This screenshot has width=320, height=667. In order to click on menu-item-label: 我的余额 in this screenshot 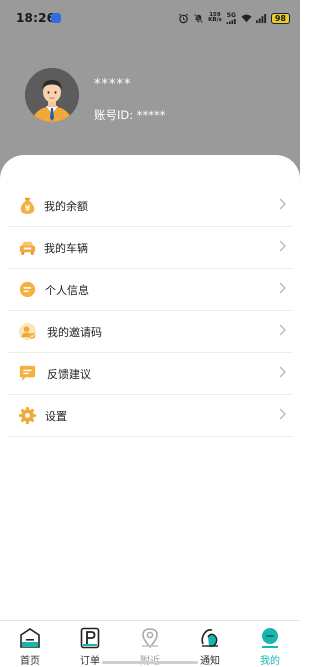, I will do `click(66, 206)`.